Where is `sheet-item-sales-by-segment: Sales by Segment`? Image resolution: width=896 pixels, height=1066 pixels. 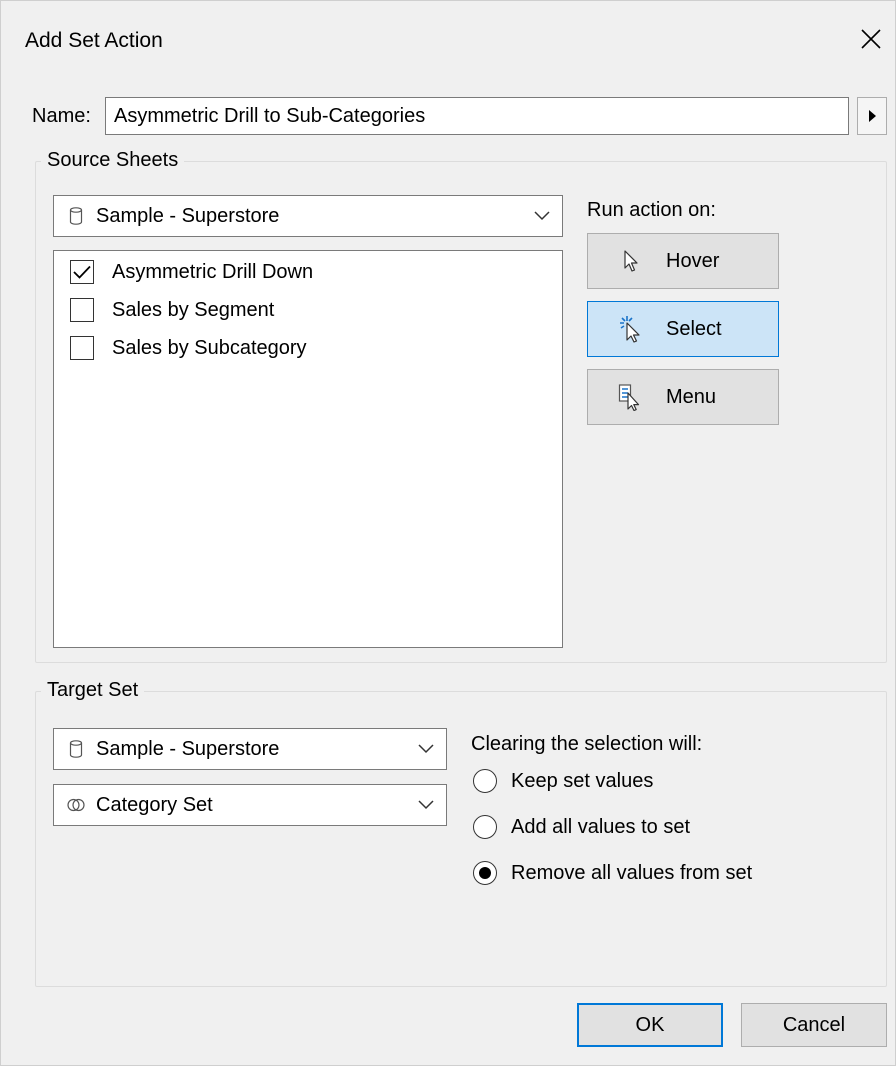
sheet-item-sales-by-segment: Sales by Segment is located at coordinates (172, 310).